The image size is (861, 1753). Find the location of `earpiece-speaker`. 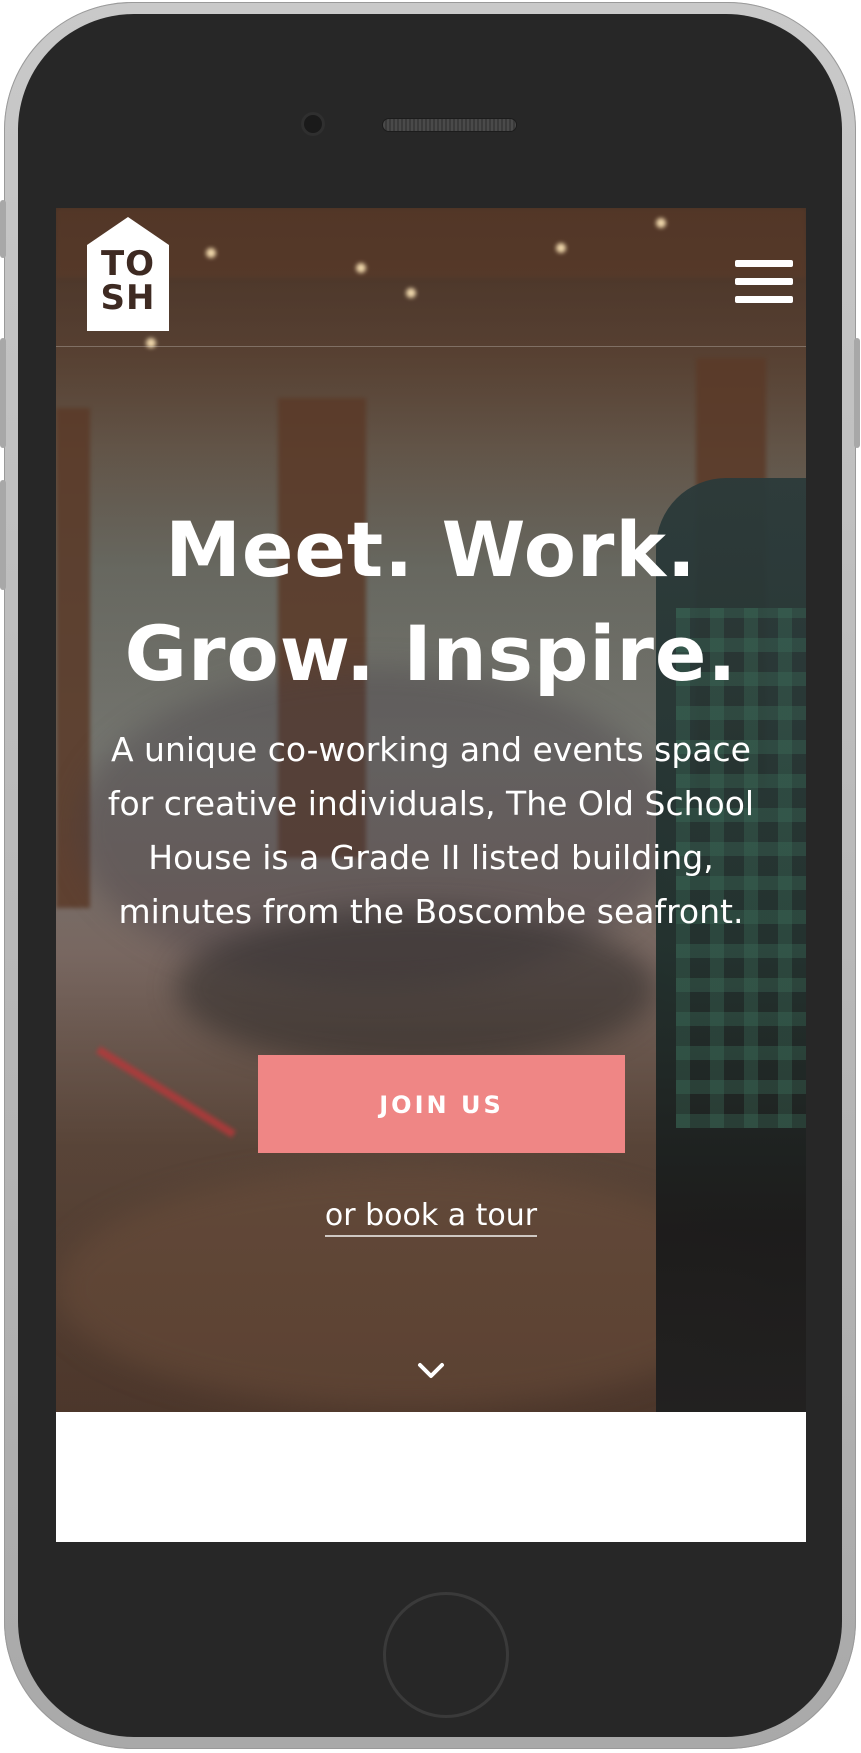

earpiece-speaker is located at coordinates (449, 125).